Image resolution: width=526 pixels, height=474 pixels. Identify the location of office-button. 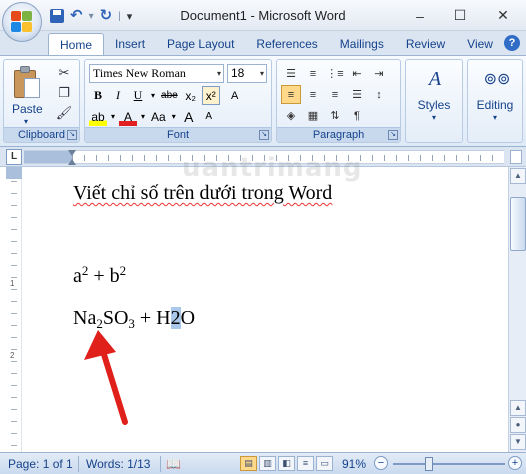
(22, 22).